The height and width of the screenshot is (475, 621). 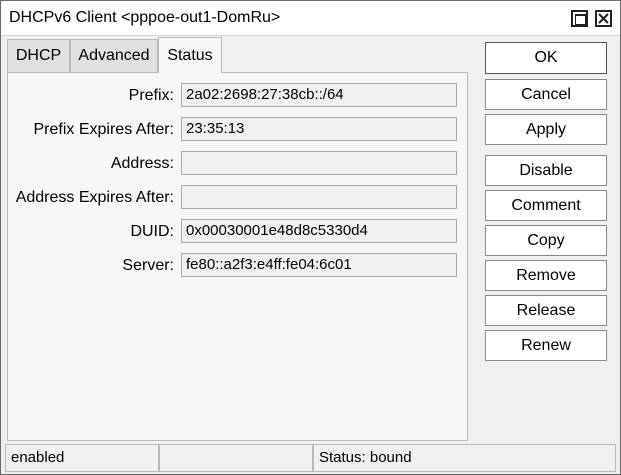 I want to click on copy-button: Copy, so click(x=546, y=240).